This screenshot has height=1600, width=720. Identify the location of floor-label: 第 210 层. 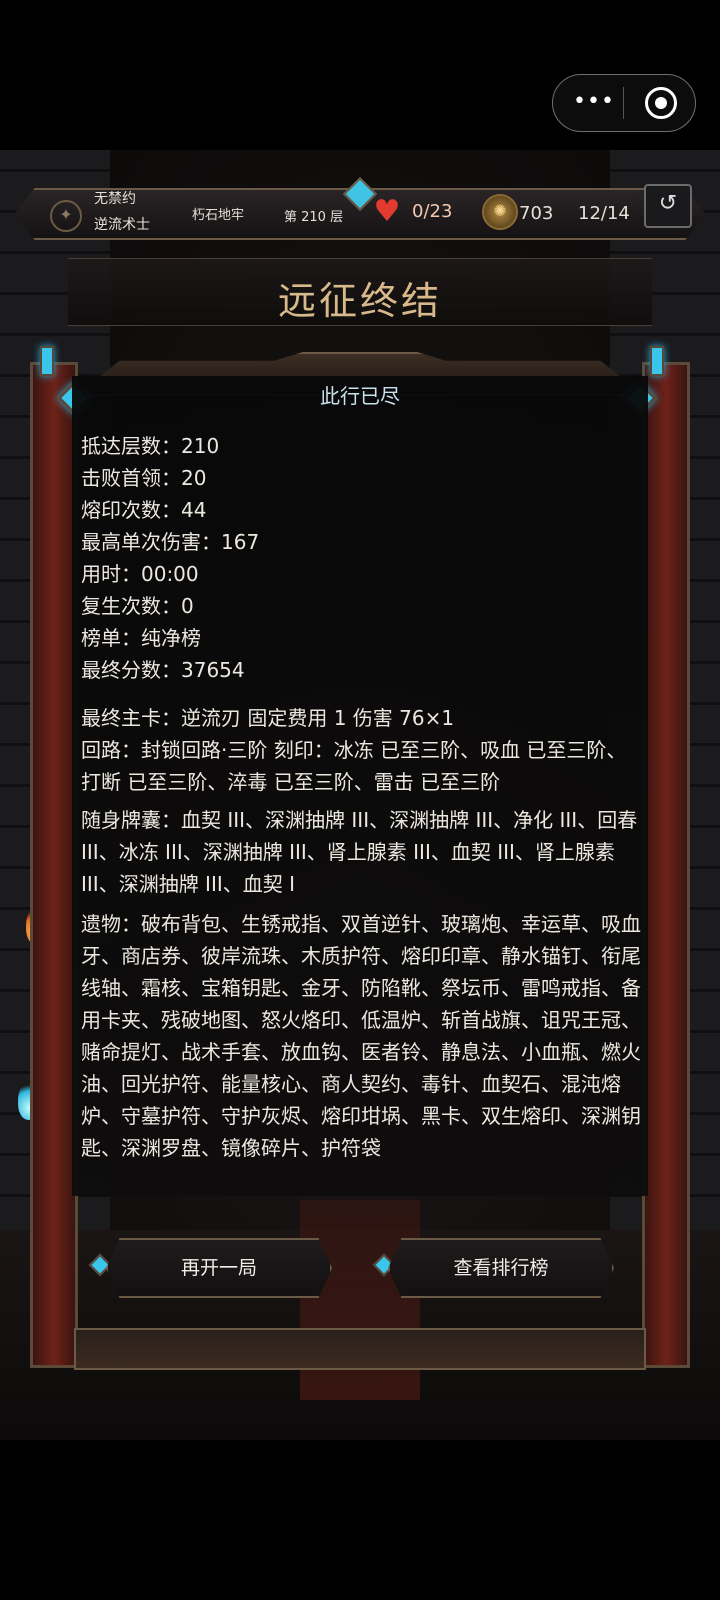
(314, 217).